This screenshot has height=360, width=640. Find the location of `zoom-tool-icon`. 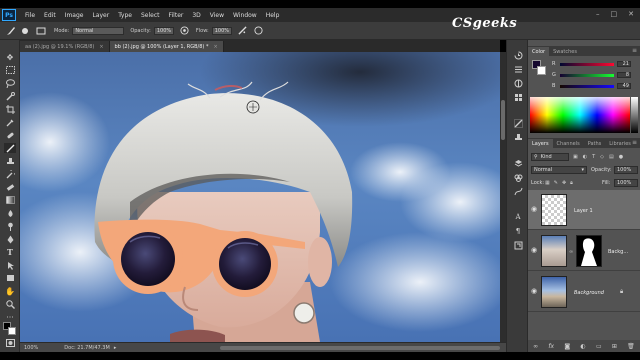

zoom-tool-icon is located at coordinates (10, 304).